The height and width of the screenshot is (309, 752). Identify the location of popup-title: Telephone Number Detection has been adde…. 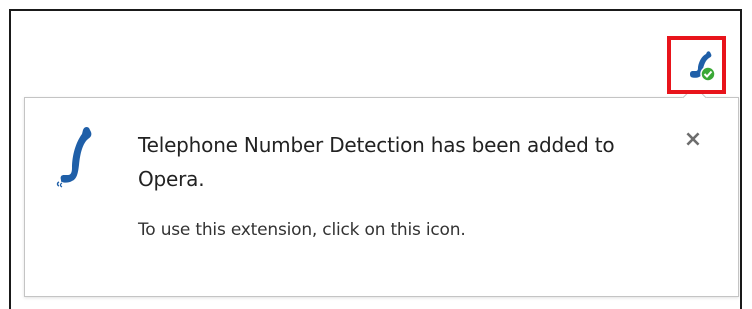
(376, 162).